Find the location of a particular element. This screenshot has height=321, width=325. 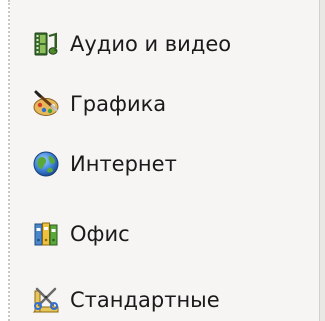

menu-item-label: Стандартные is located at coordinates (145, 299).